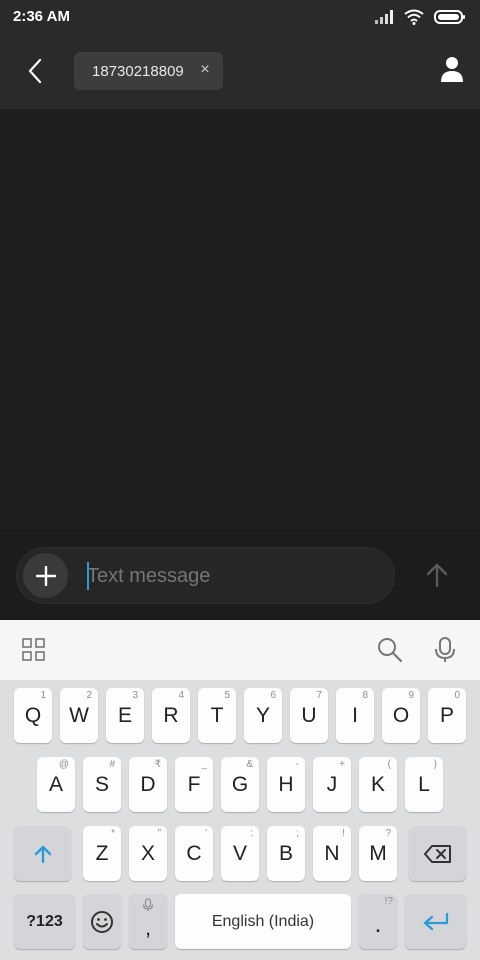 This screenshot has width=480, height=960. What do you see at coordinates (355, 715) in the screenshot?
I see `key-i: I8` at bounding box center [355, 715].